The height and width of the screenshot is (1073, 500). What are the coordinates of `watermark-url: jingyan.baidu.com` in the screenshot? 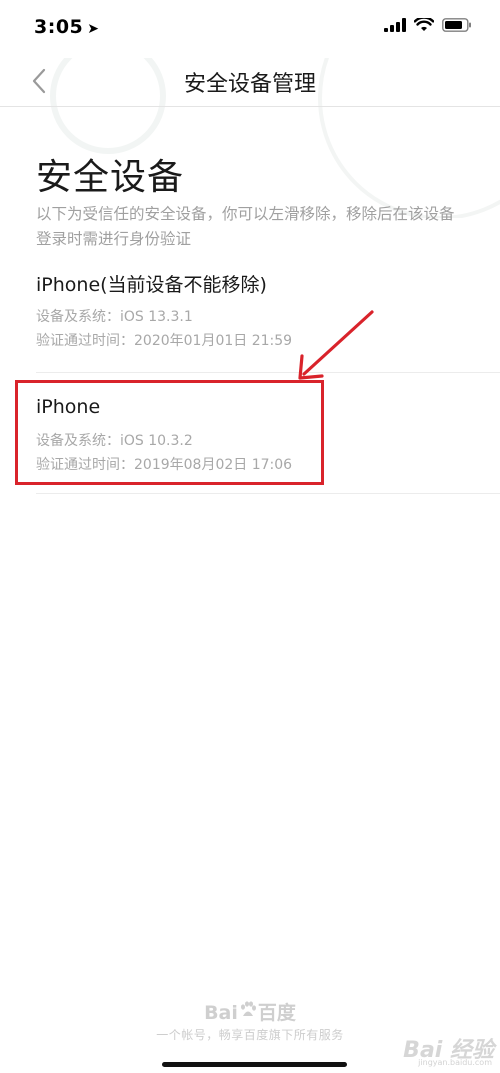 It's located at (455, 1062).